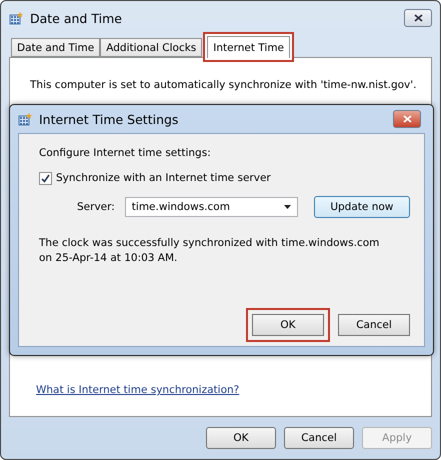  What do you see at coordinates (125, 153) in the screenshot?
I see `heading-text: Configure Internet time settings:` at bounding box center [125, 153].